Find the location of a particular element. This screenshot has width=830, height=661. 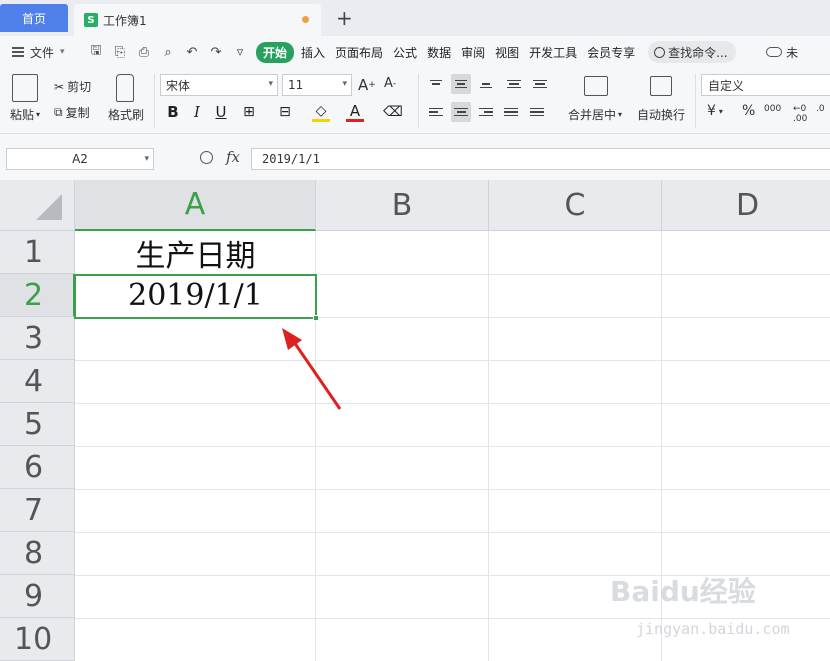

format-painter-label: 格式刷 is located at coordinates (126, 115).